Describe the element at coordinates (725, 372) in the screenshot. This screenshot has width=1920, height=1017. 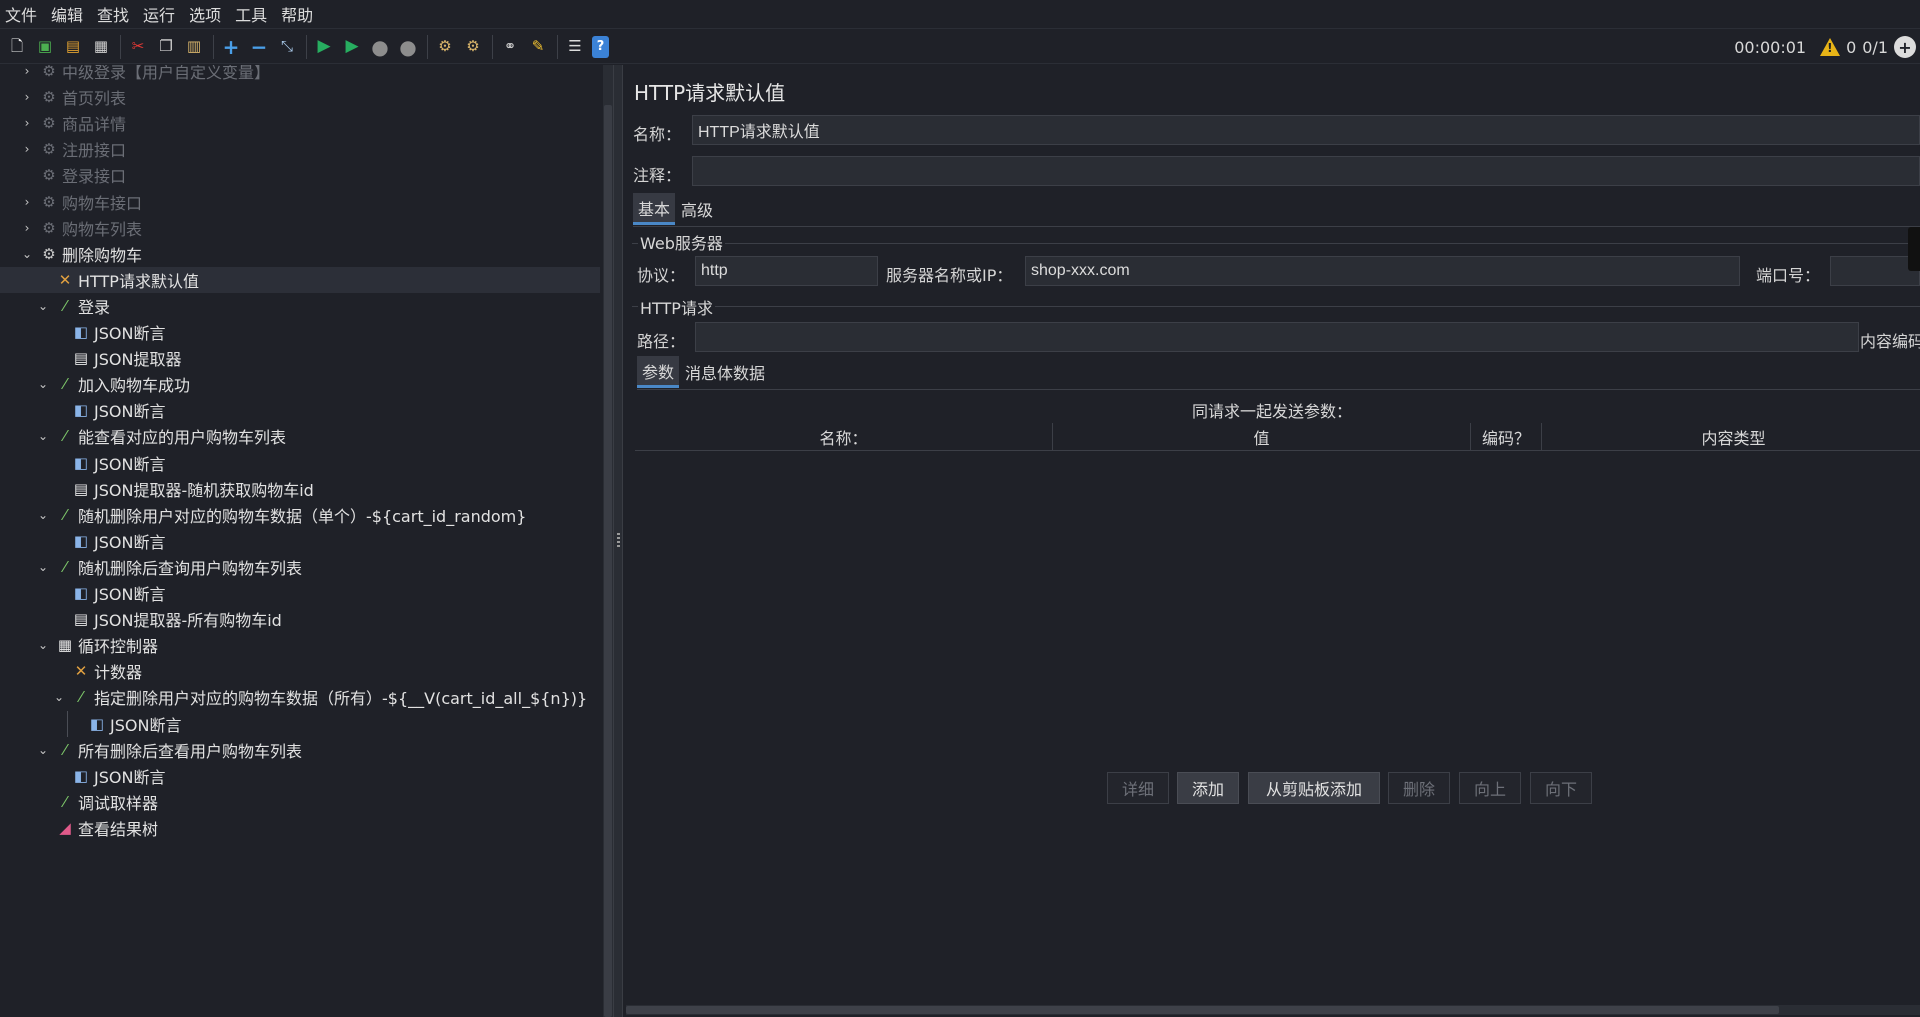
I see `tab-body-data: 消息体数据` at that location.